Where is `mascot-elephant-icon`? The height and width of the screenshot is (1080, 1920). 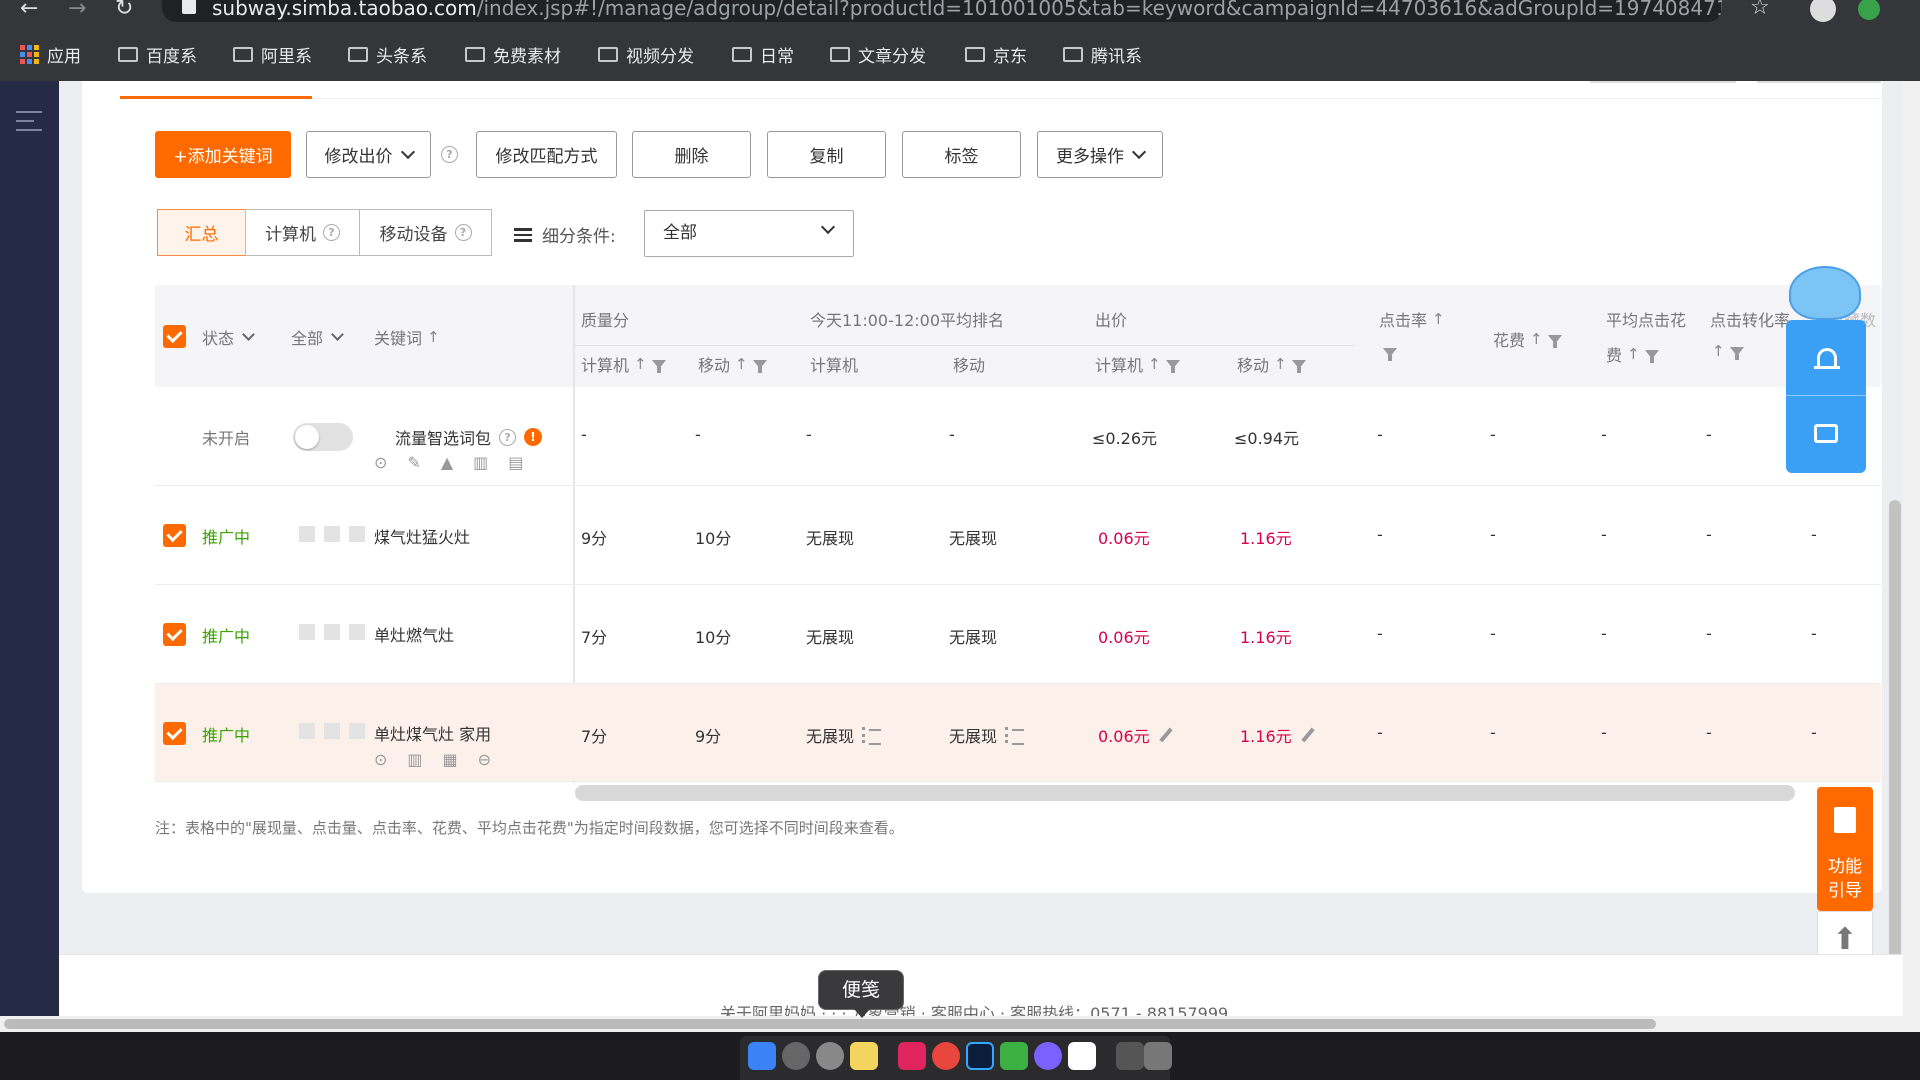 mascot-elephant-icon is located at coordinates (1825, 293).